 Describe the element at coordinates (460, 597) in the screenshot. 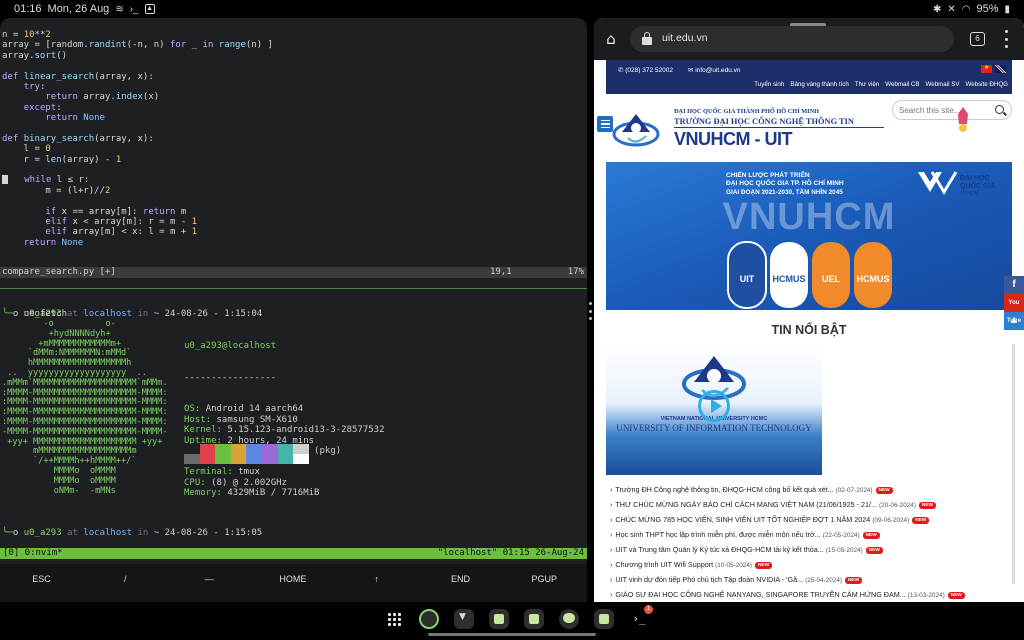

I see `extra-key-5: →` at that location.